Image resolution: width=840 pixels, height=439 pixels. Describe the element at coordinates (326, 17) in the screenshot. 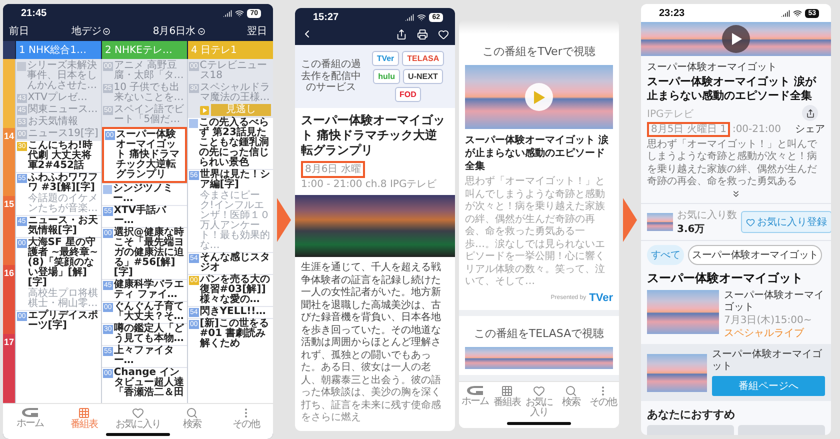

I see `clock: 15:27` at that location.